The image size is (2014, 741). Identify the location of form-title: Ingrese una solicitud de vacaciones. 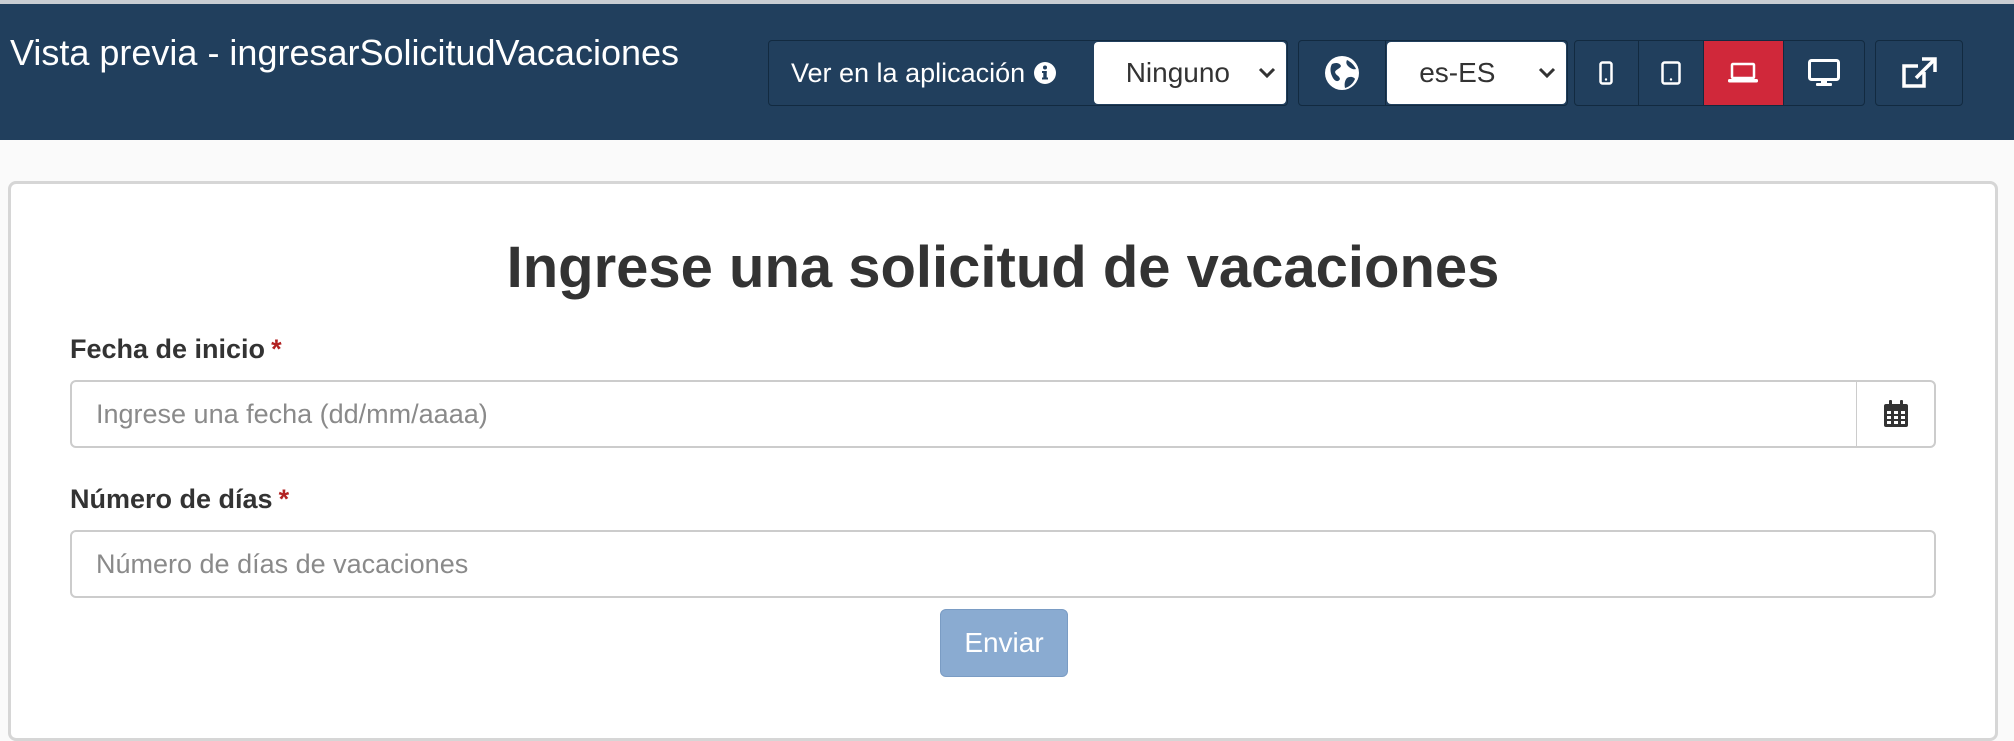
(1003, 267).